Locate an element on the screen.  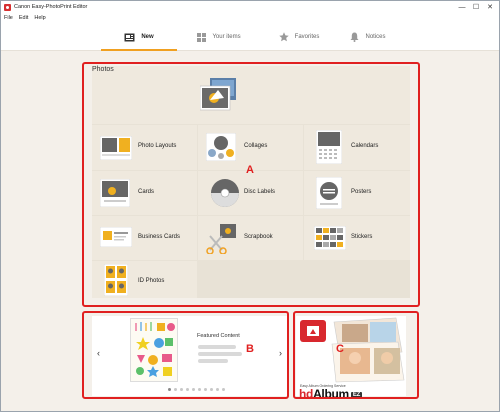
menu-file: File is located at coordinates (8, 18).